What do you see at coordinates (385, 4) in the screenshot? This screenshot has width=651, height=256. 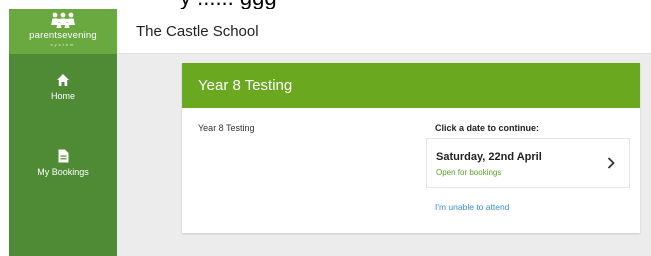 I see `clipped-top-text: y ...... ggg` at bounding box center [385, 4].